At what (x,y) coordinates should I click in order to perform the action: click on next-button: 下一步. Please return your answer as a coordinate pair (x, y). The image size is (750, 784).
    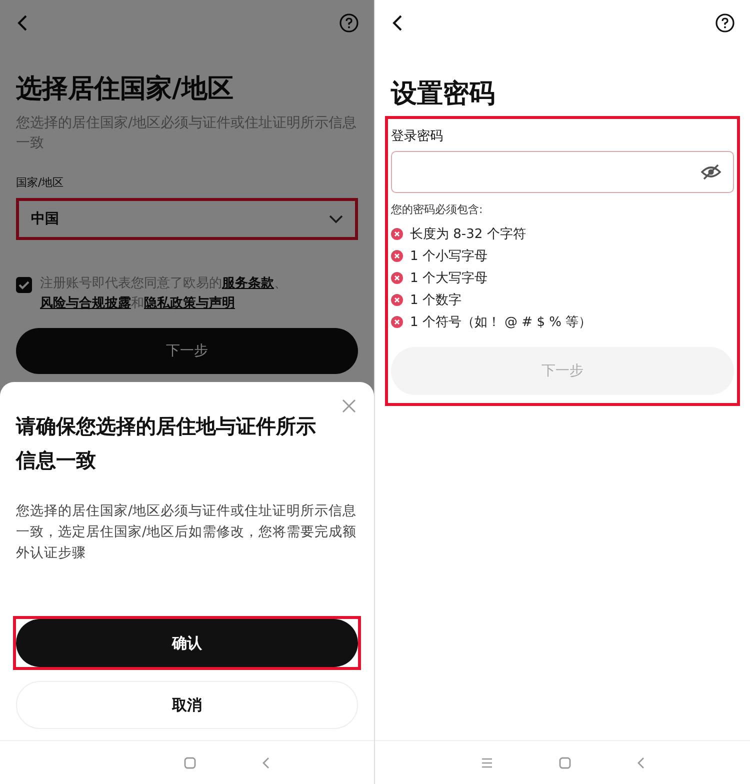
    Looking at the image, I should click on (187, 351).